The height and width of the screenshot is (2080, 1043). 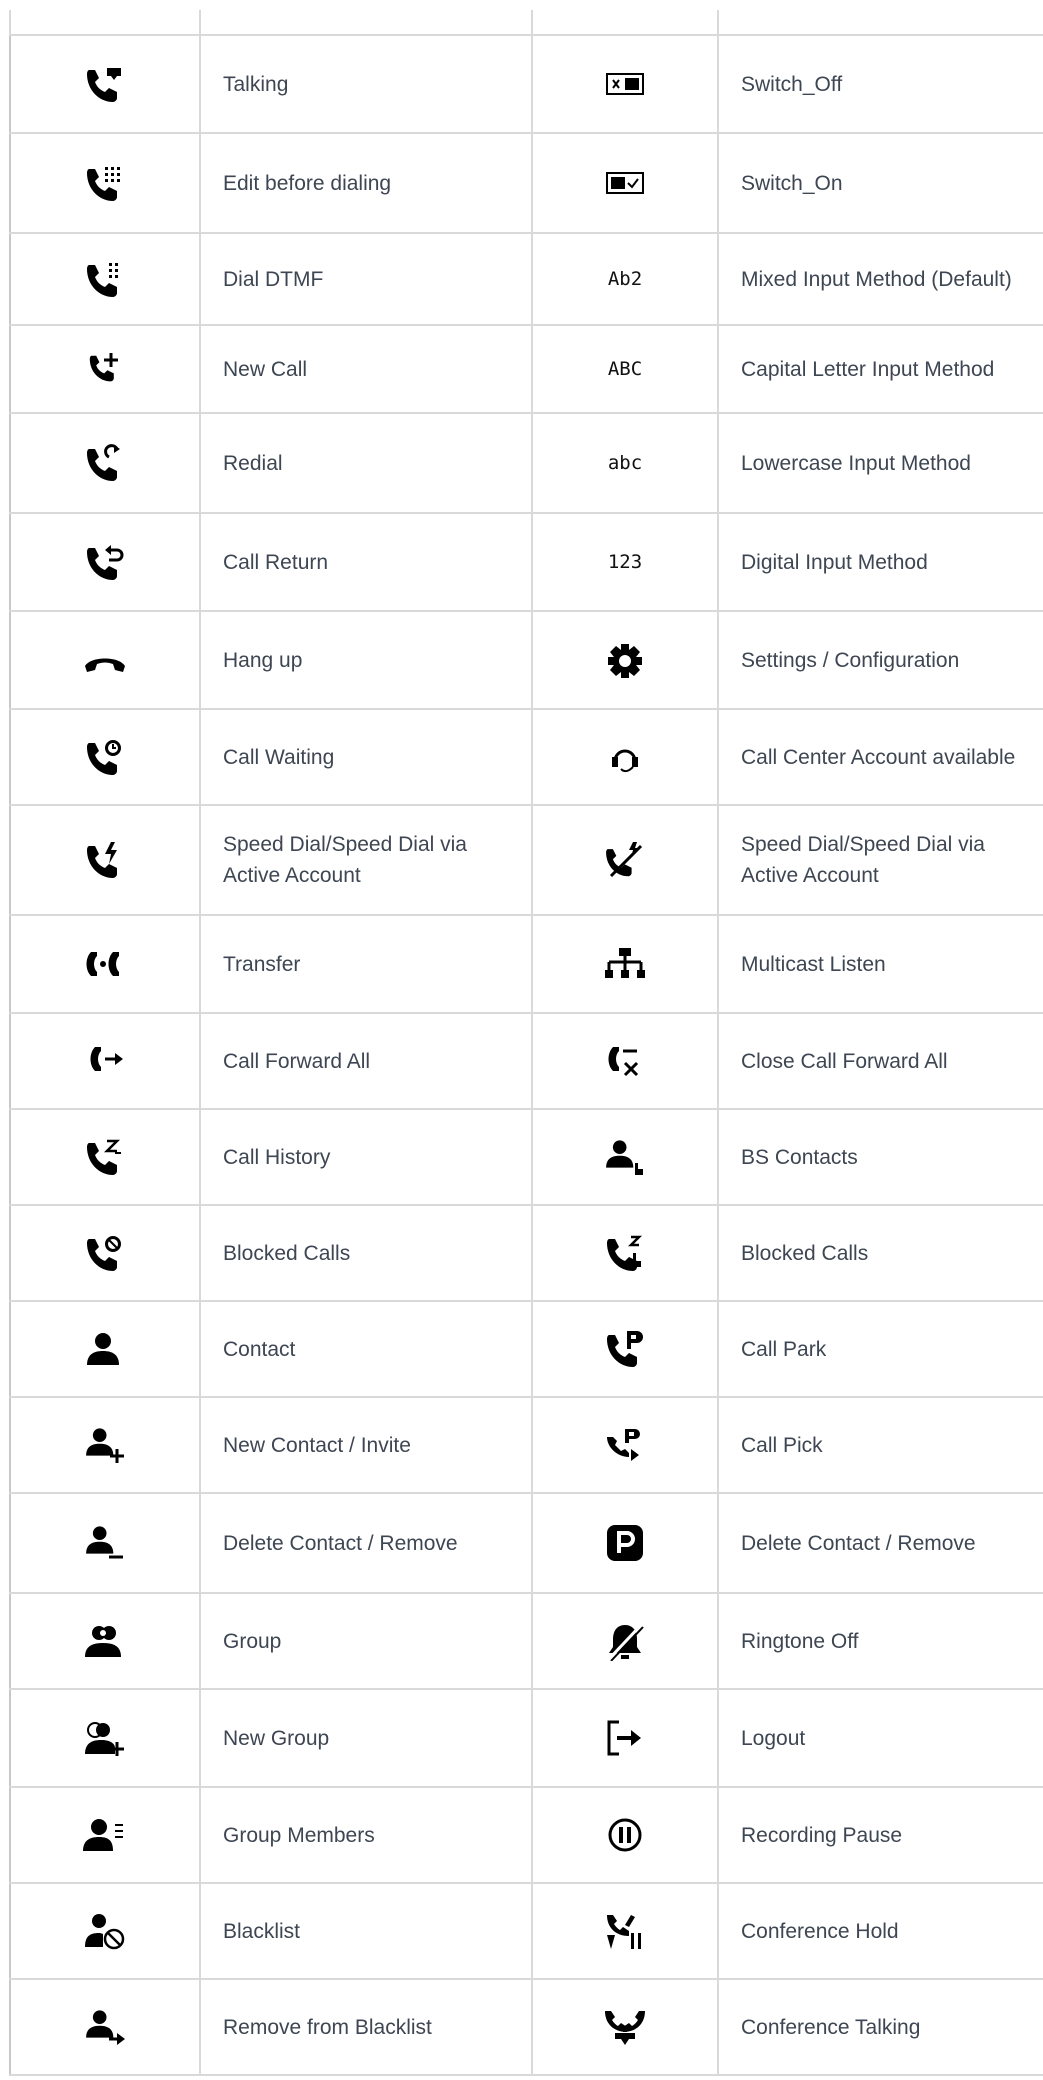 I want to click on right-description: Settings / Configuration, so click(x=850, y=660).